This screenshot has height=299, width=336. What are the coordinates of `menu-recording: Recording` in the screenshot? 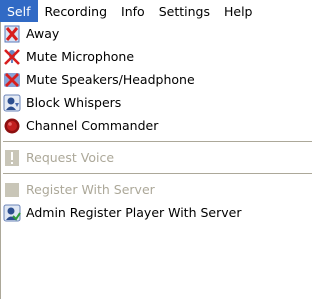 It's located at (76, 11).